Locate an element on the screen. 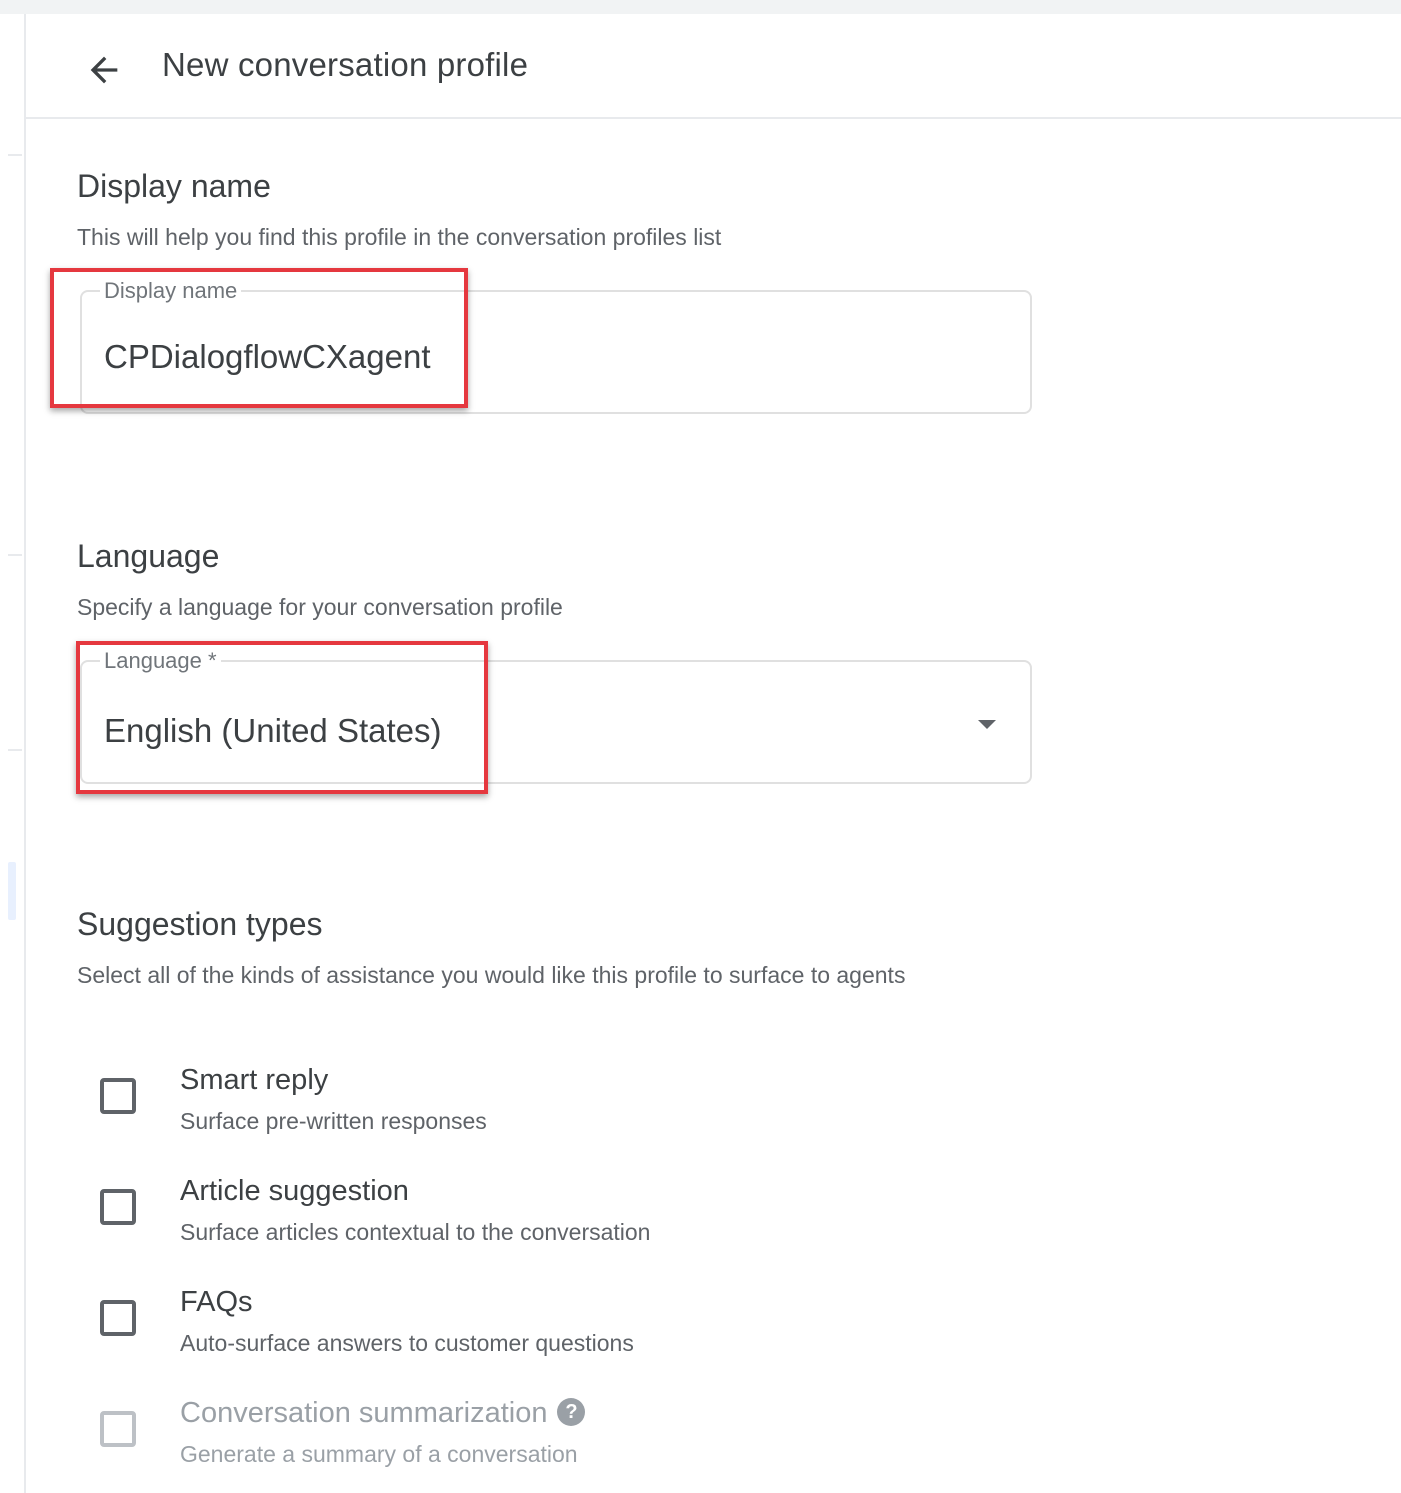 This screenshot has height=1493, width=1401. option-label: Smart reply is located at coordinates (254, 1080).